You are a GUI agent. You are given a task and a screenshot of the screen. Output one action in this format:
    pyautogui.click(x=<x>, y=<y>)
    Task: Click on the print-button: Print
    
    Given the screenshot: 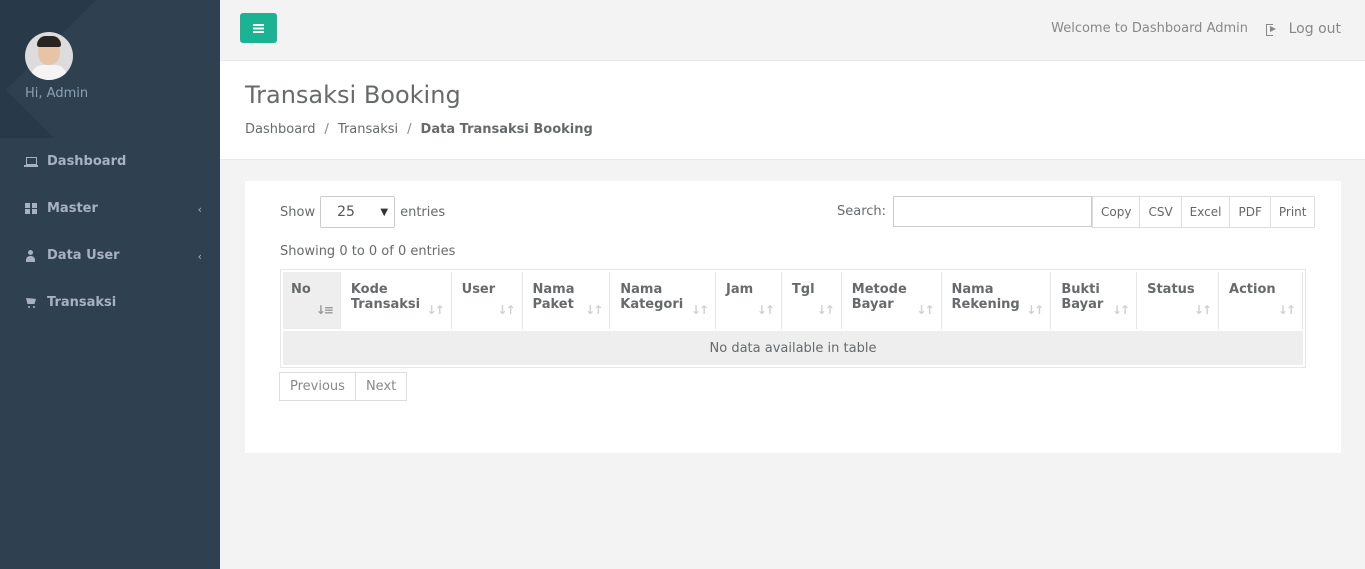 What is the action you would take?
    pyautogui.click(x=1292, y=212)
    